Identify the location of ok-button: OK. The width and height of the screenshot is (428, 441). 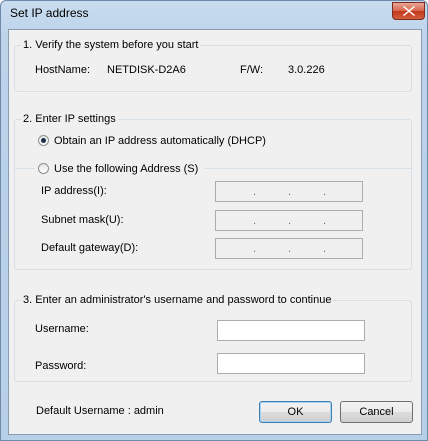
(295, 412).